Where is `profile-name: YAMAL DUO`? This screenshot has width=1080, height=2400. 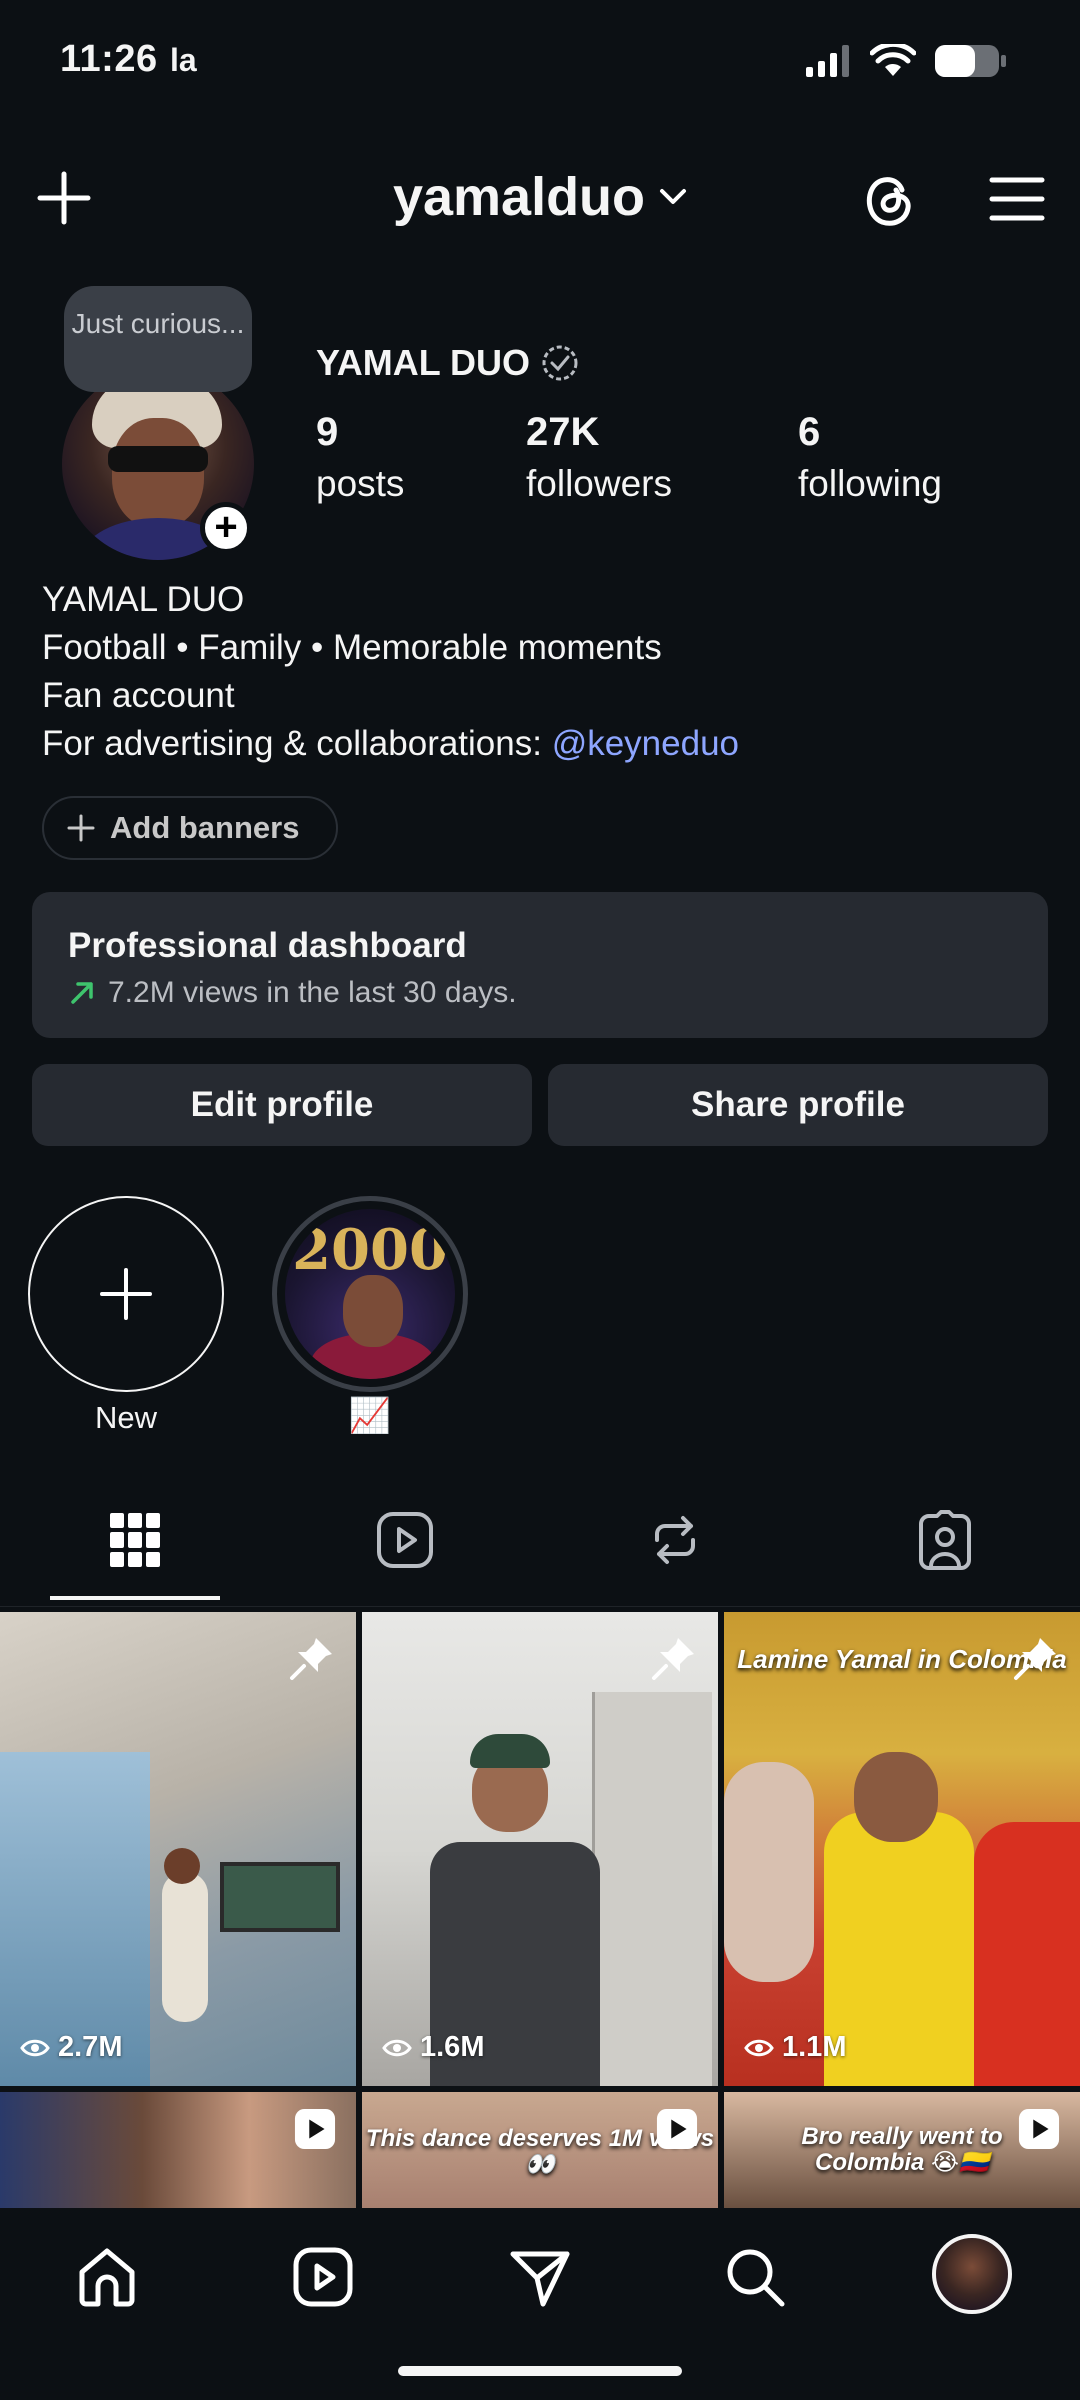
profile-name: YAMAL DUO is located at coordinates (448, 363).